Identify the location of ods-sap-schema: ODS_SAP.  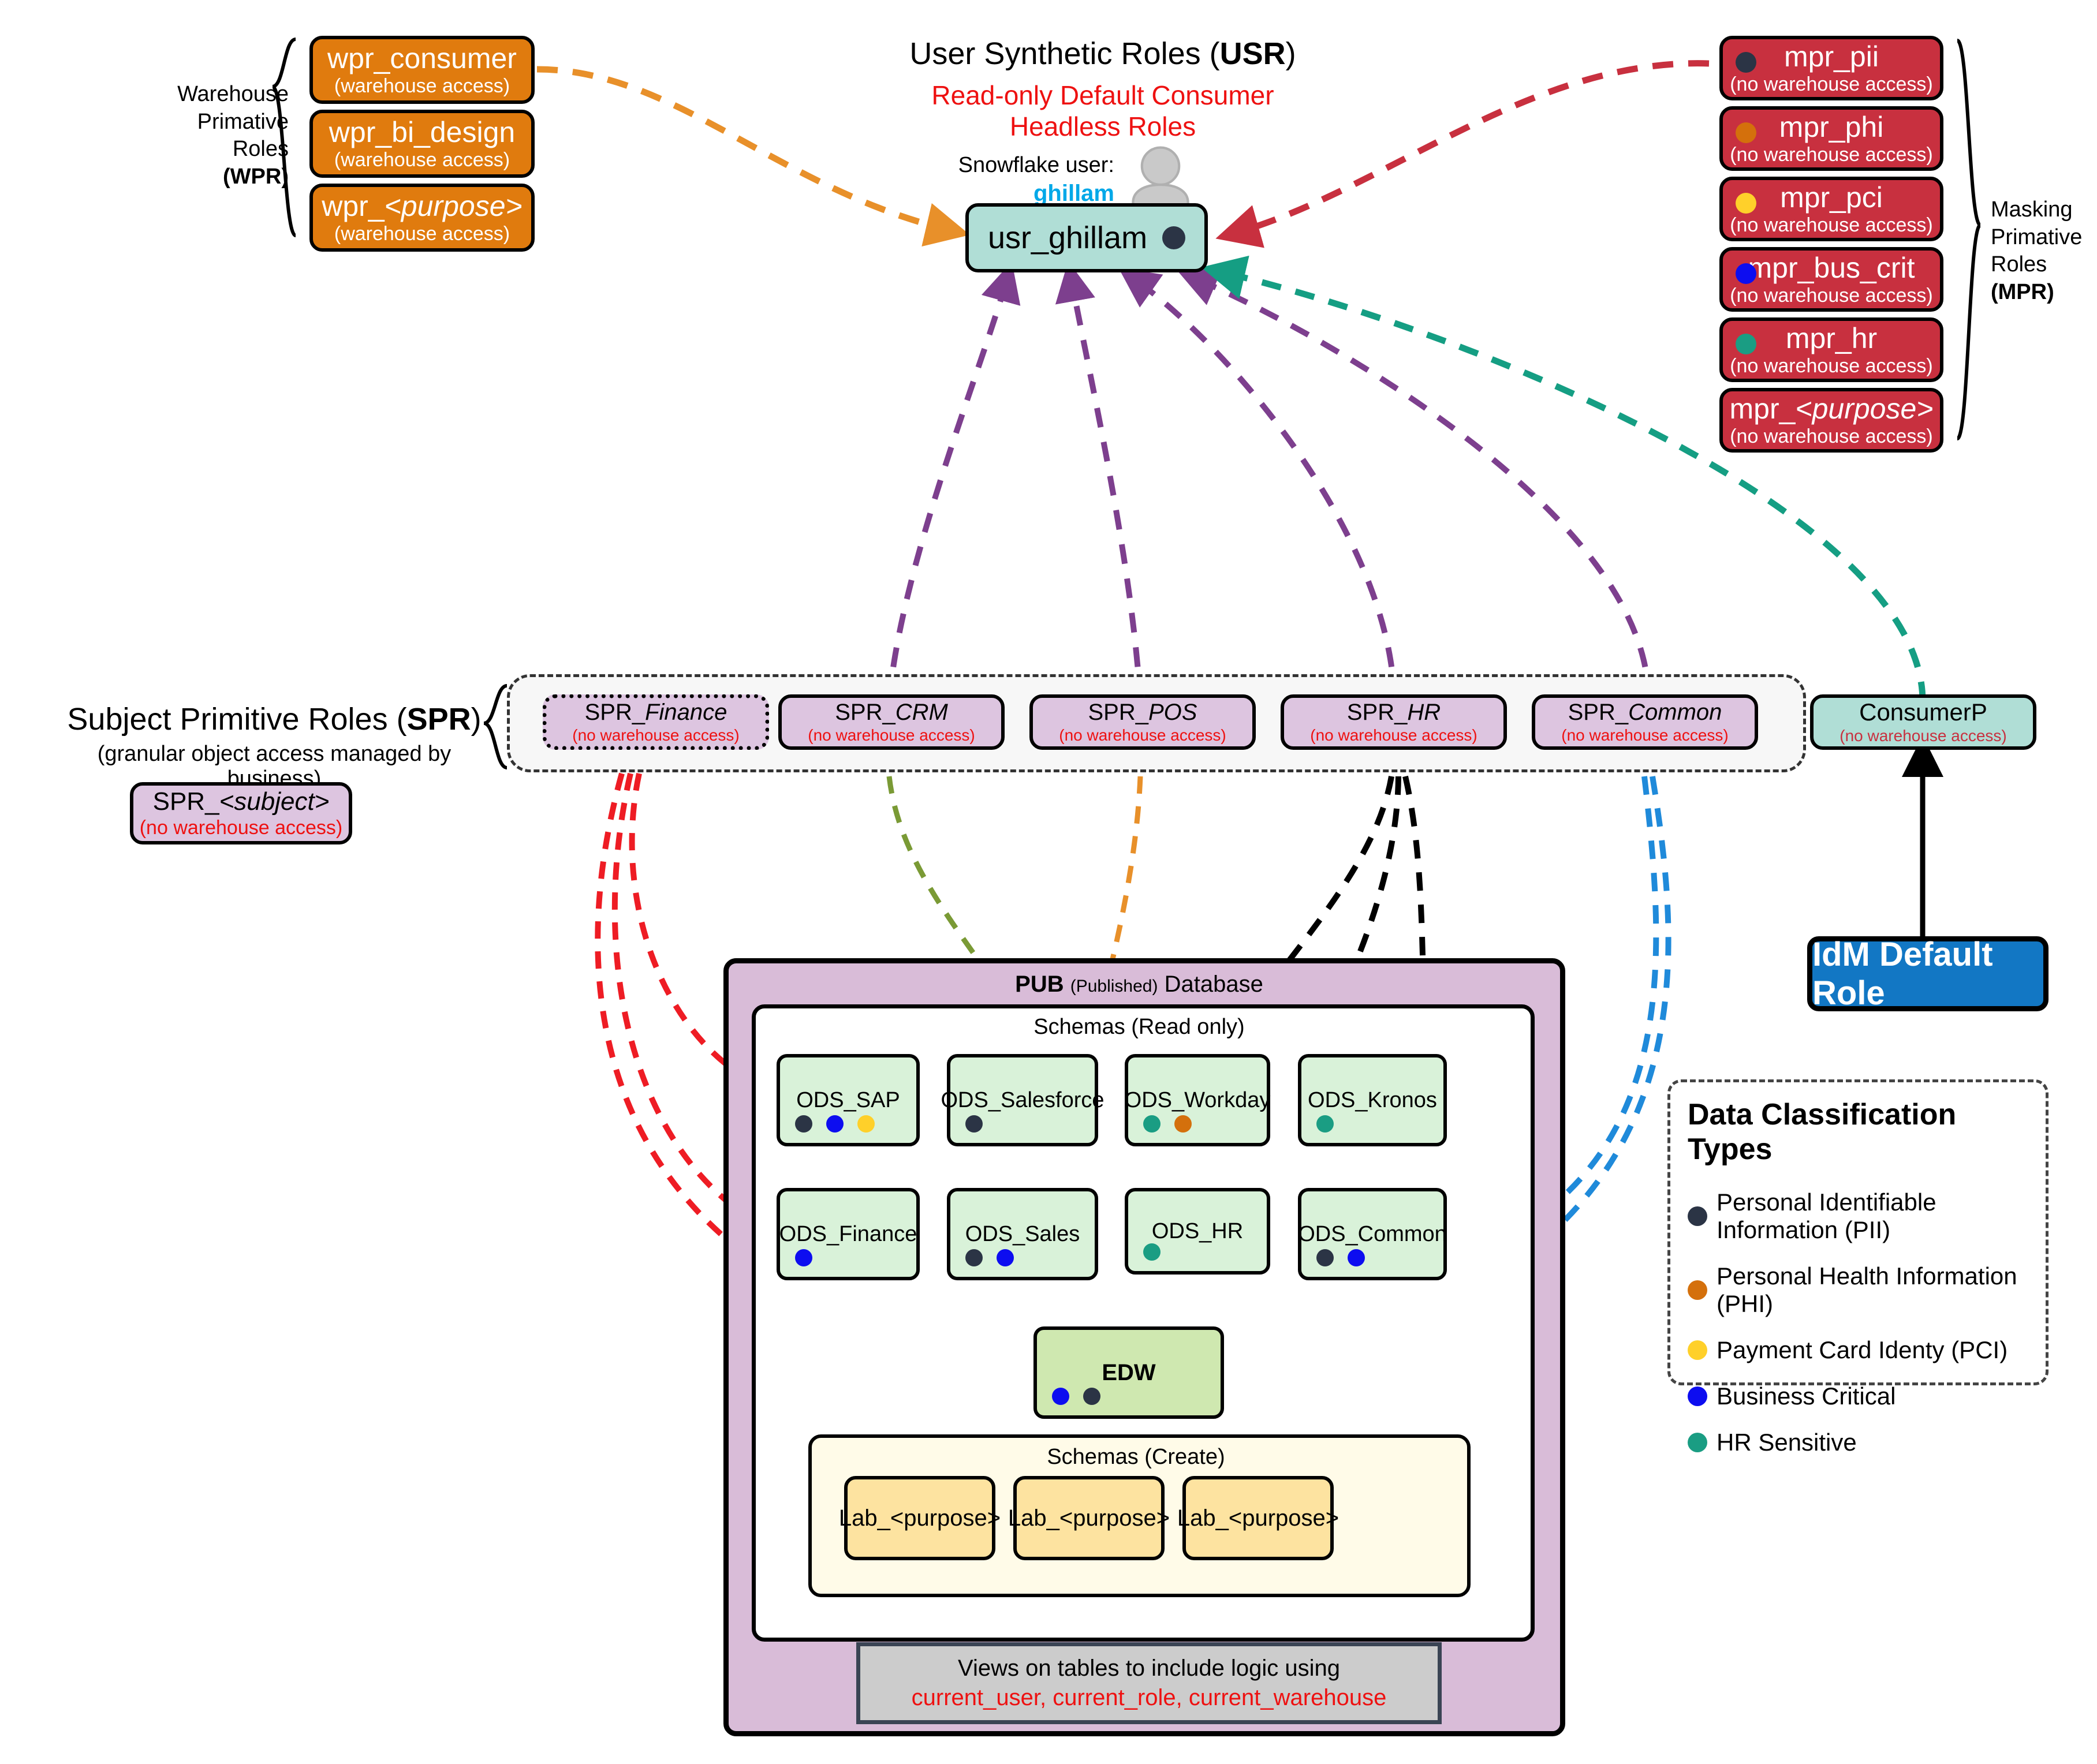
(848, 1100).